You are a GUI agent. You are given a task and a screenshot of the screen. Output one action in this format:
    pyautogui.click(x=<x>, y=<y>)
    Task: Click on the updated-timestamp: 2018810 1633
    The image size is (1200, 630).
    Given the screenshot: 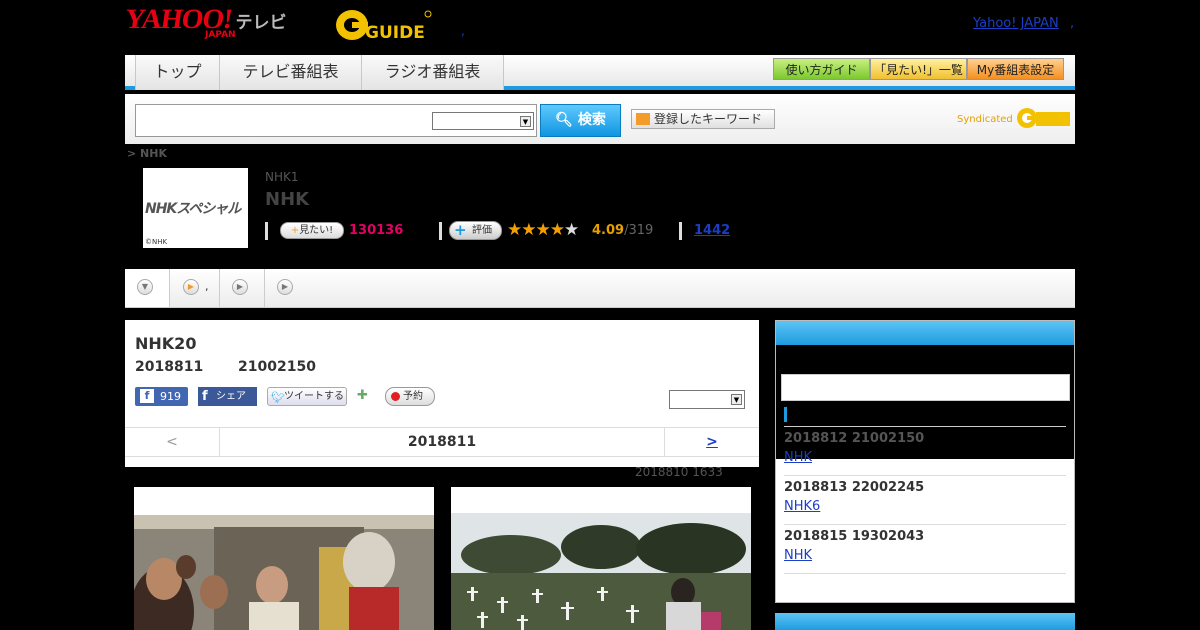 What is the action you would take?
    pyautogui.click(x=679, y=472)
    